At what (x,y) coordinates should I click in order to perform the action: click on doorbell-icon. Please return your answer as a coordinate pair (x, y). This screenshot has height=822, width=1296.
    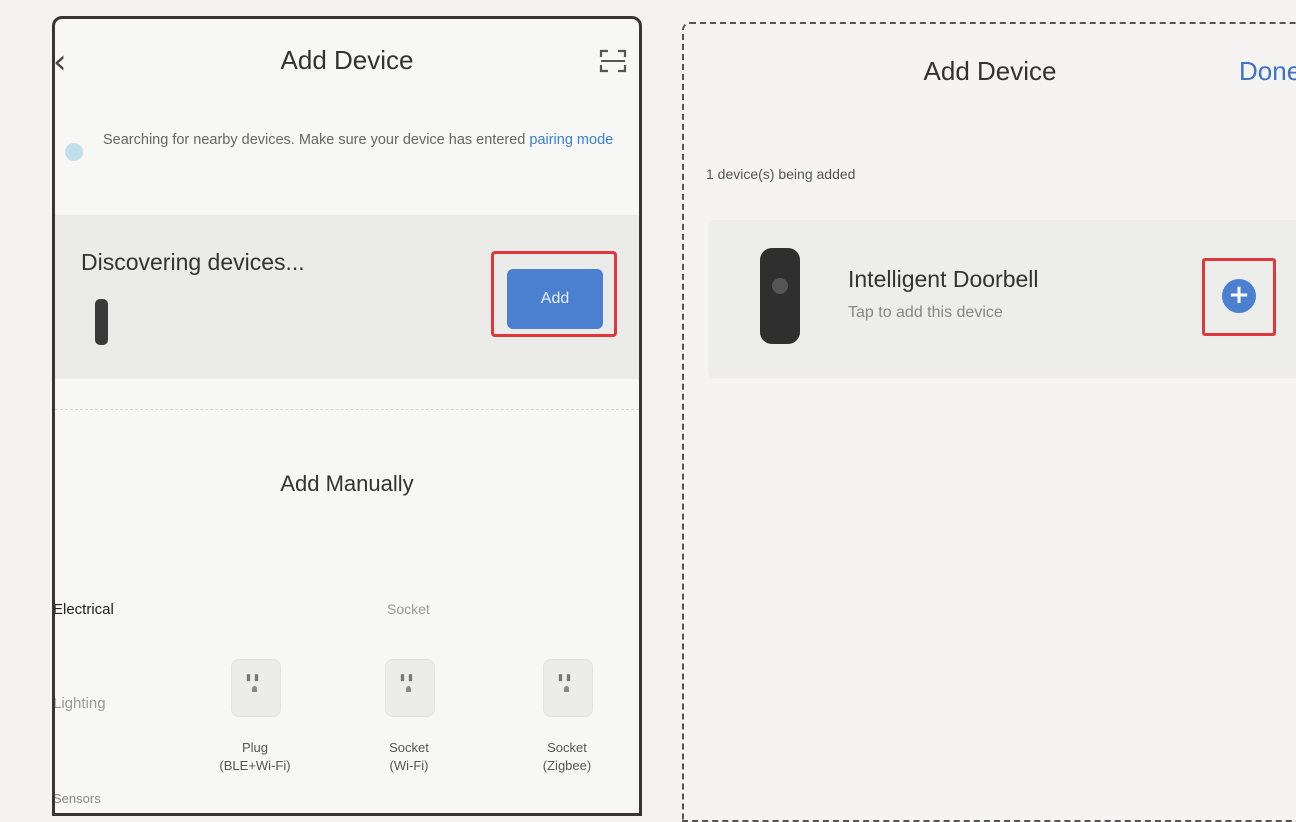
    Looking at the image, I should click on (780, 296).